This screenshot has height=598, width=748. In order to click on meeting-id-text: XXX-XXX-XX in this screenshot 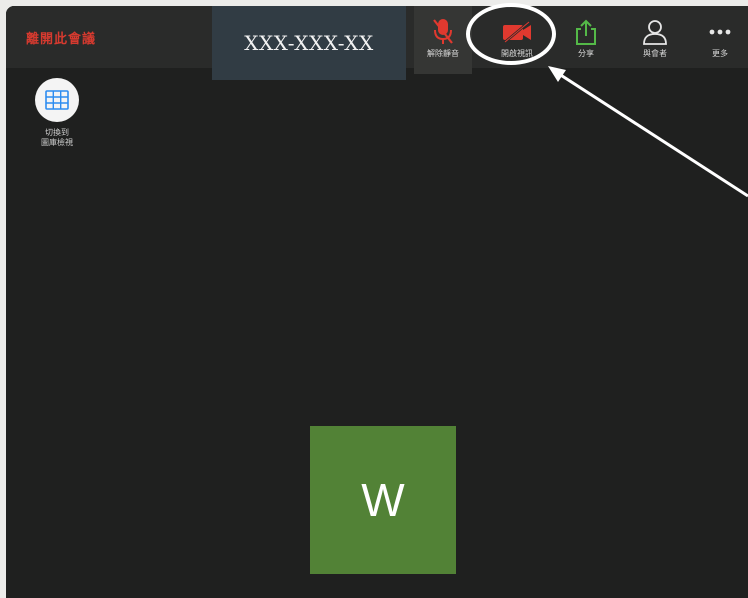, I will do `click(309, 43)`.